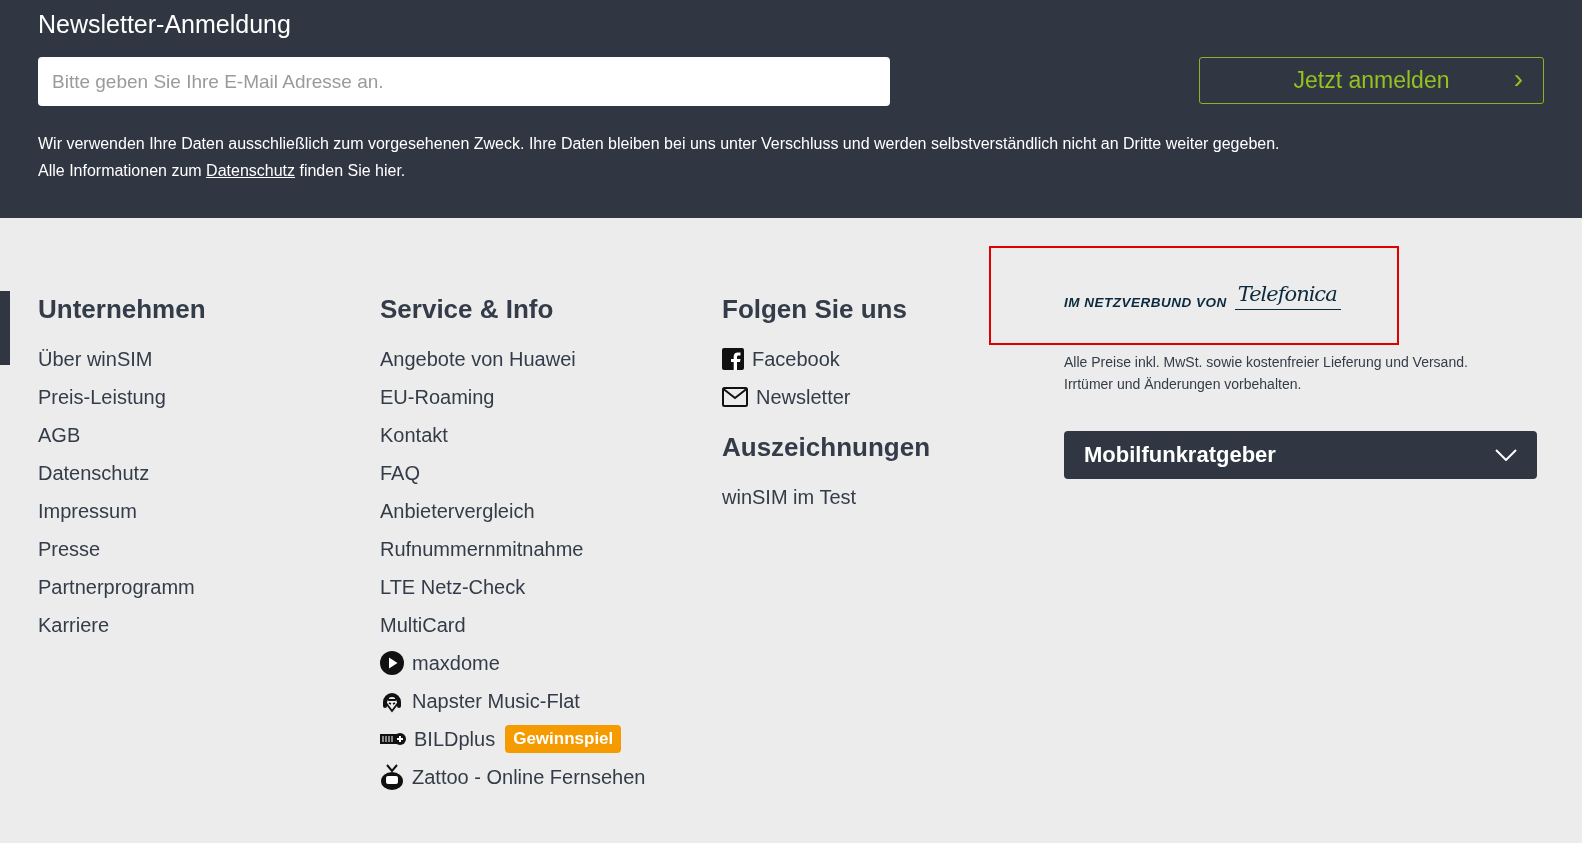 The width and height of the screenshot is (1582, 843). What do you see at coordinates (814, 309) in the screenshot?
I see `column-heading: Folgen Sie uns` at bounding box center [814, 309].